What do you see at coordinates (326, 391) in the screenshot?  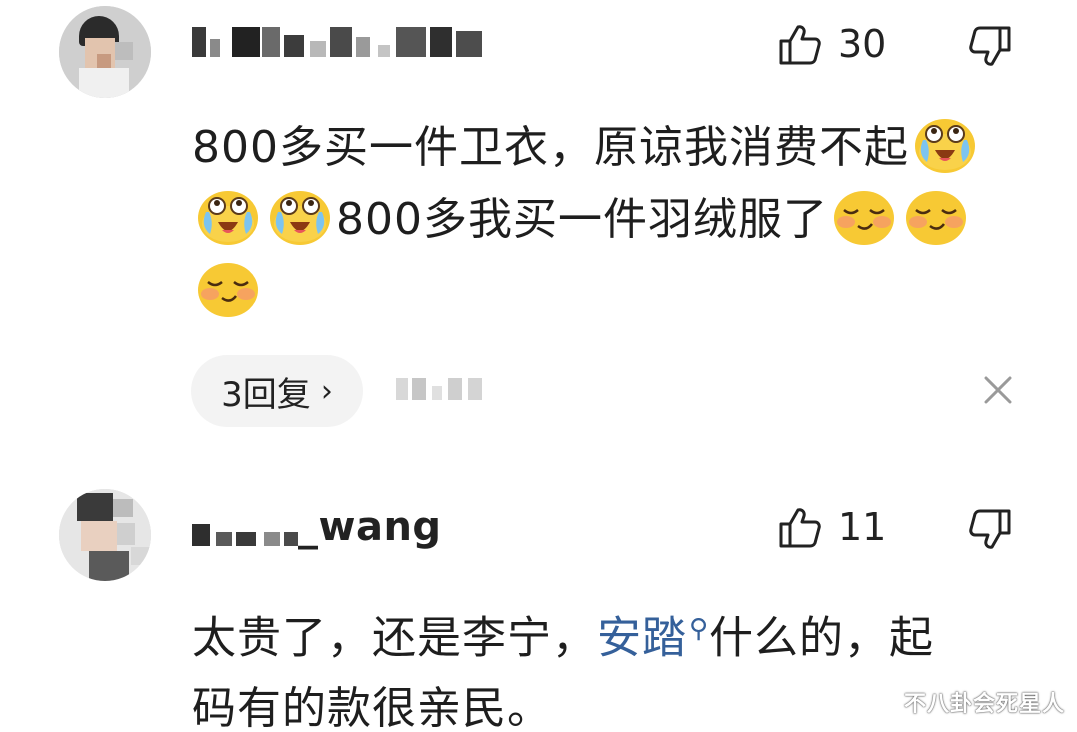 I see `chevron-right-icon: ›` at bounding box center [326, 391].